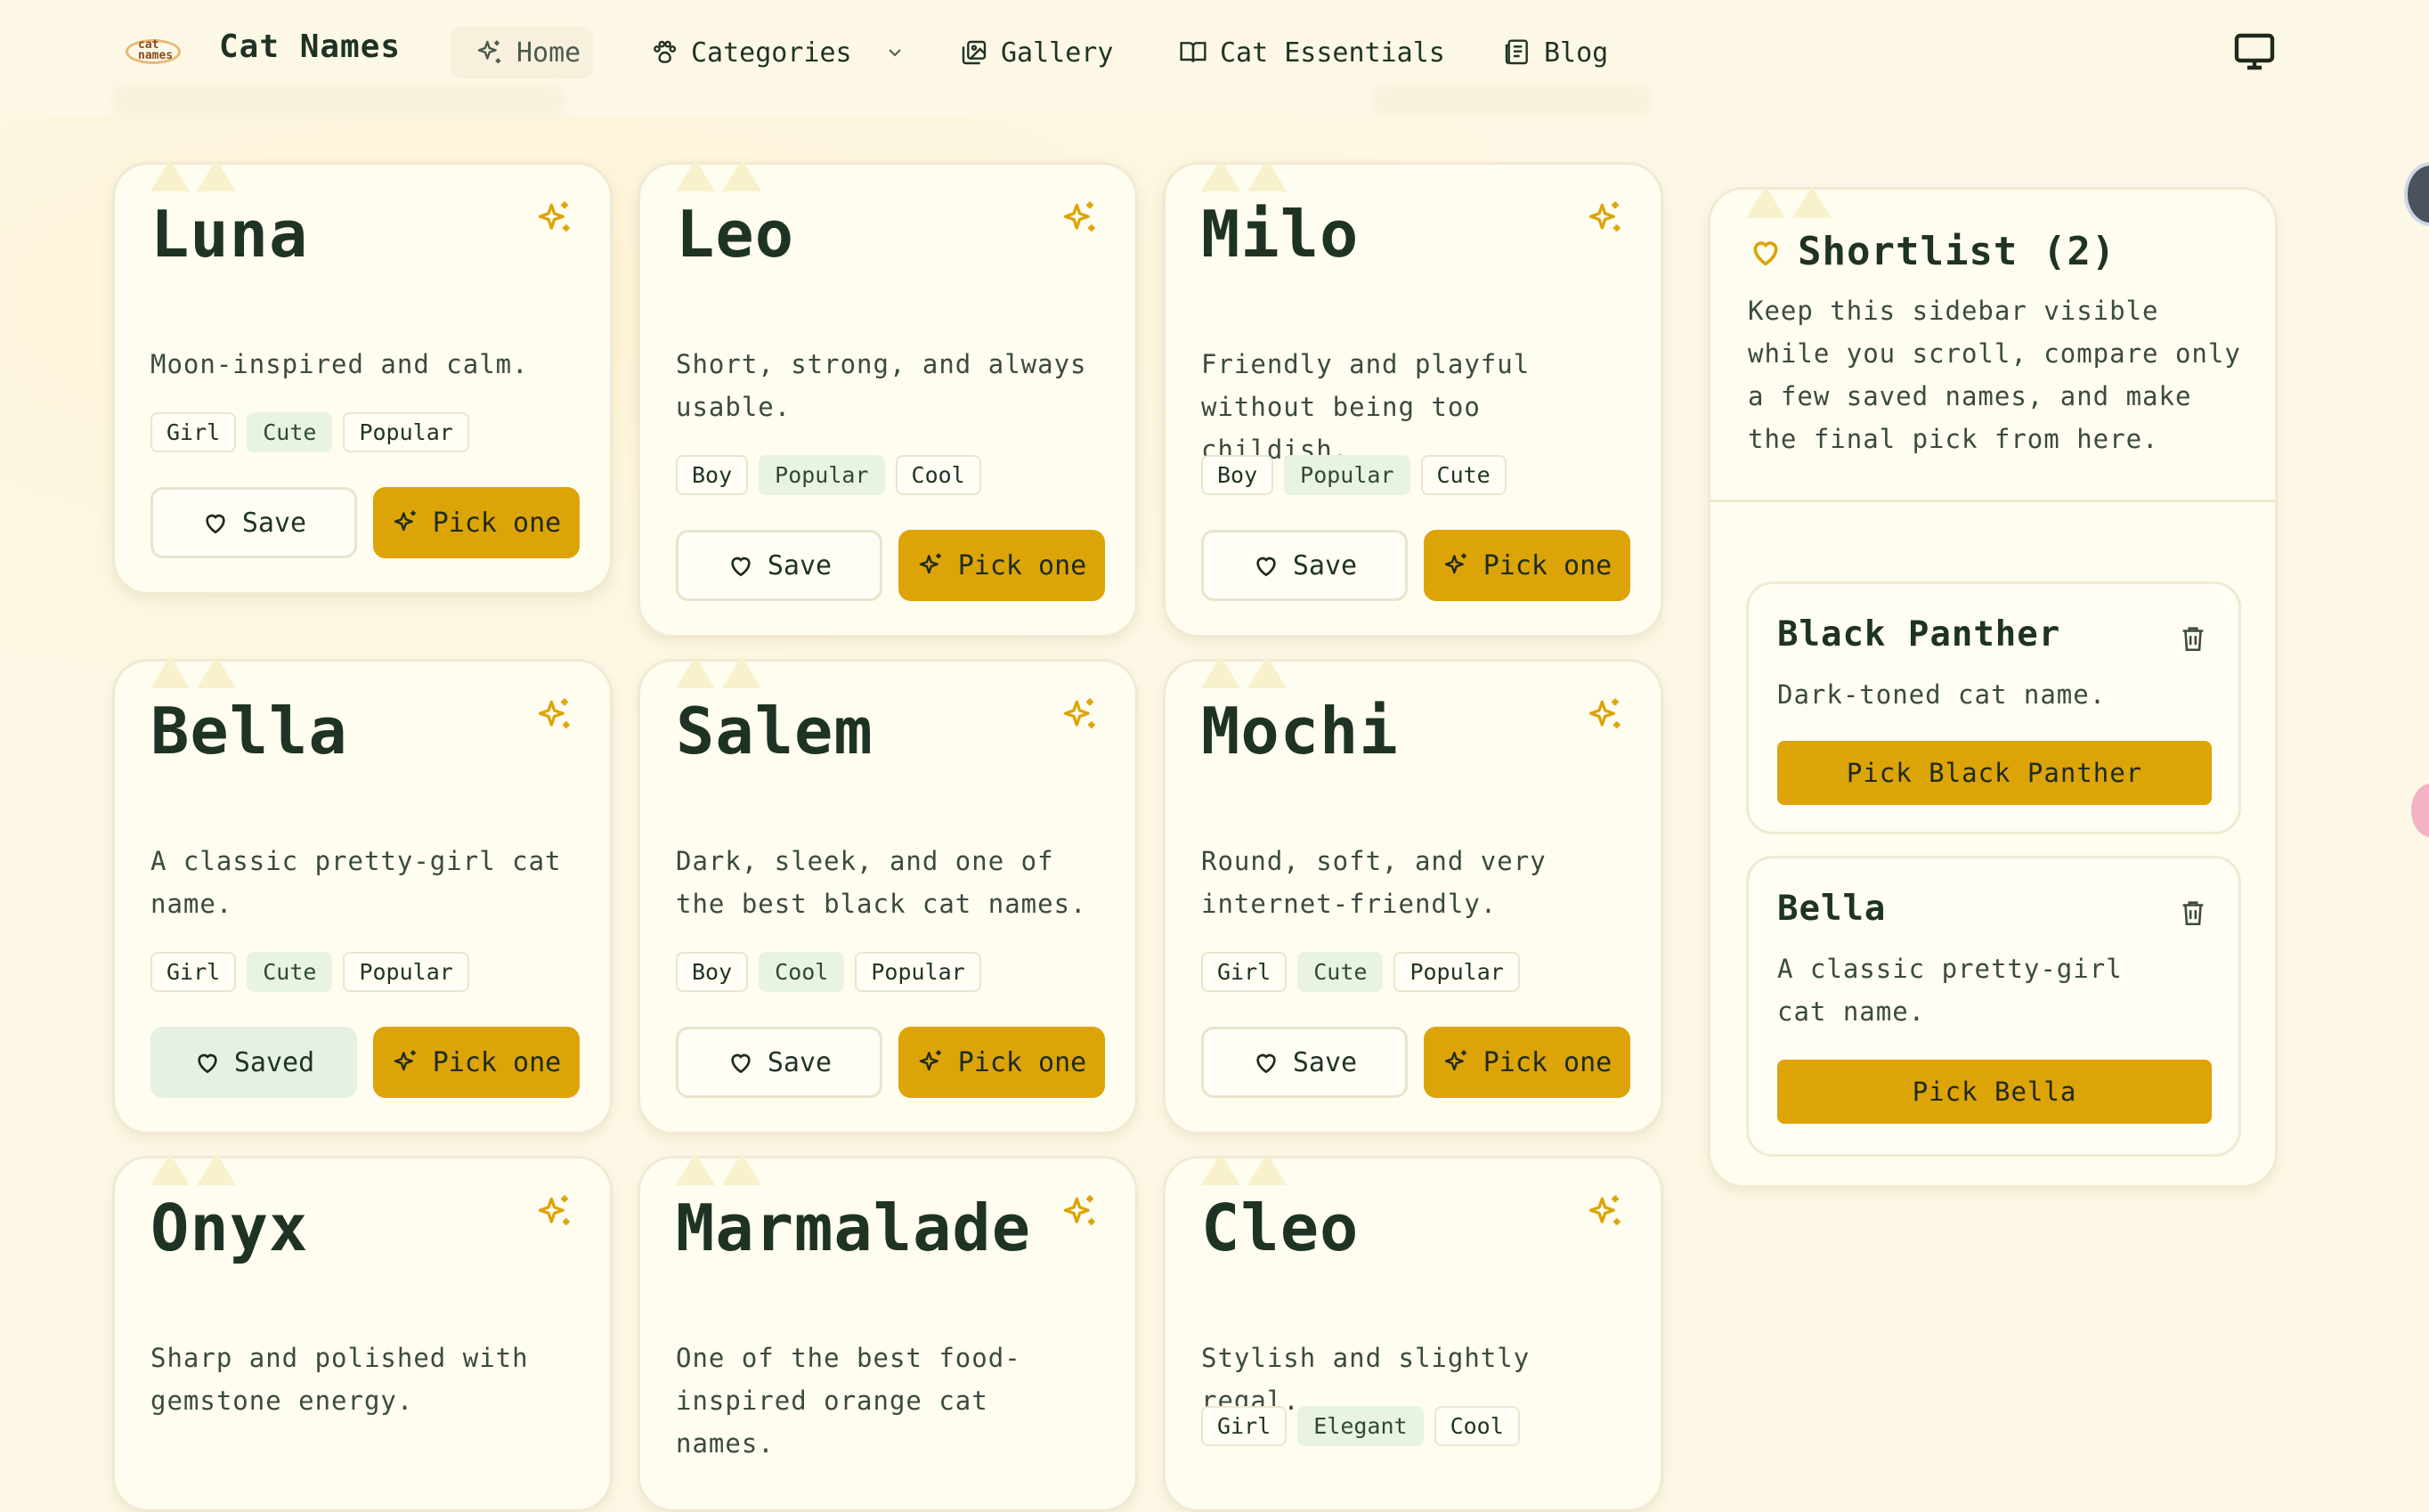  I want to click on card-name: Bella, so click(249, 731).